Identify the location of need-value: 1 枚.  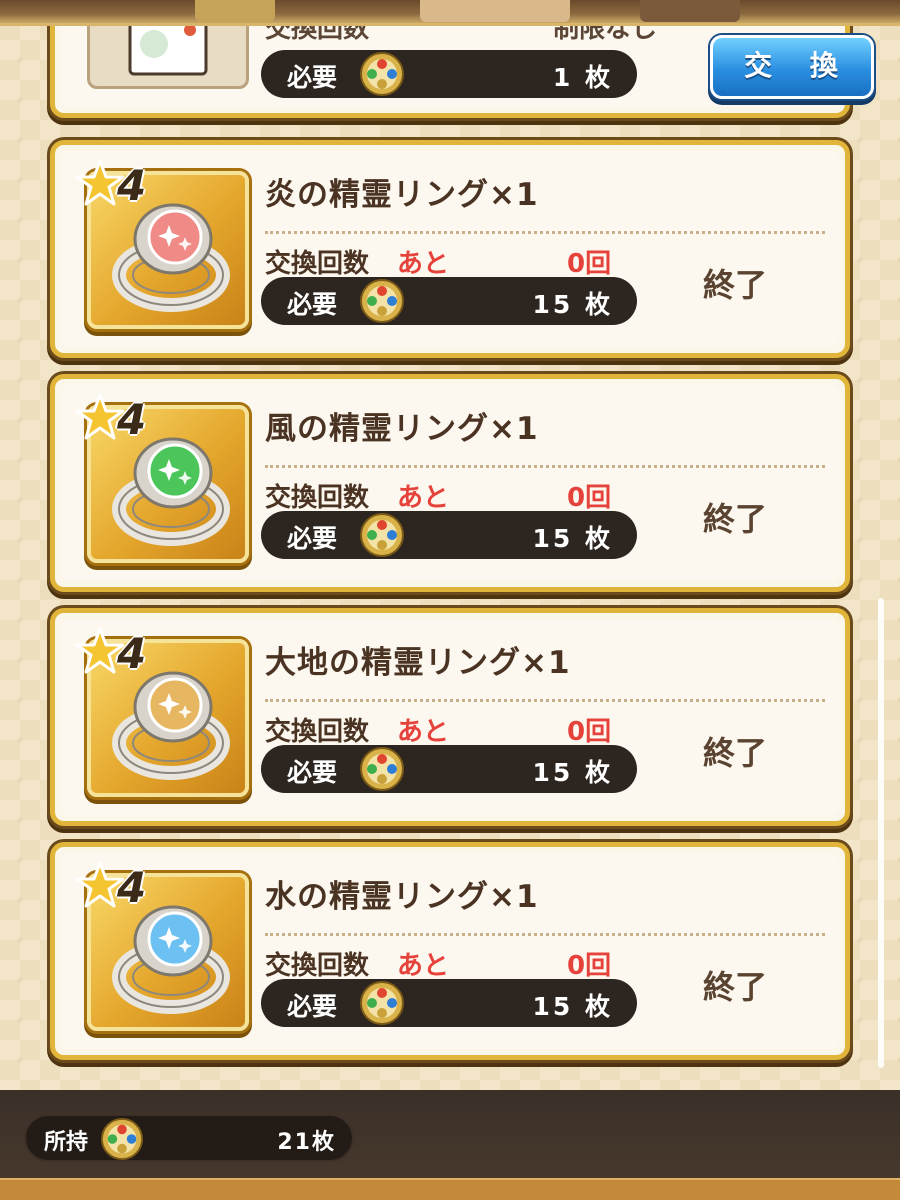
(582, 77).